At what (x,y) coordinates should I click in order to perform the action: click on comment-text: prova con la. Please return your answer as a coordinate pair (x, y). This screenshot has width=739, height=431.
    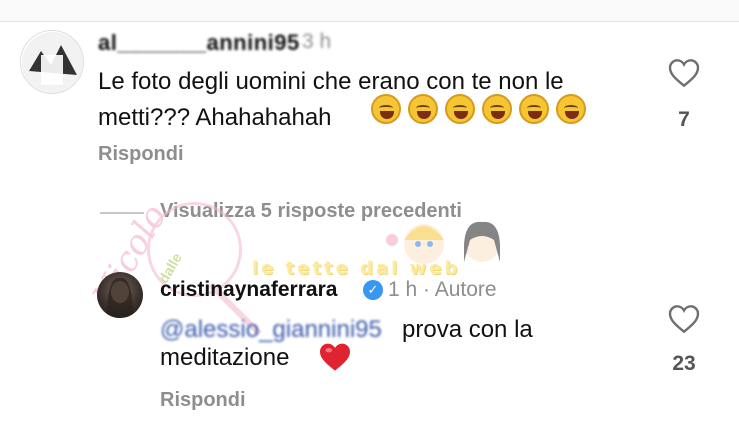
    Looking at the image, I should click on (467, 329).